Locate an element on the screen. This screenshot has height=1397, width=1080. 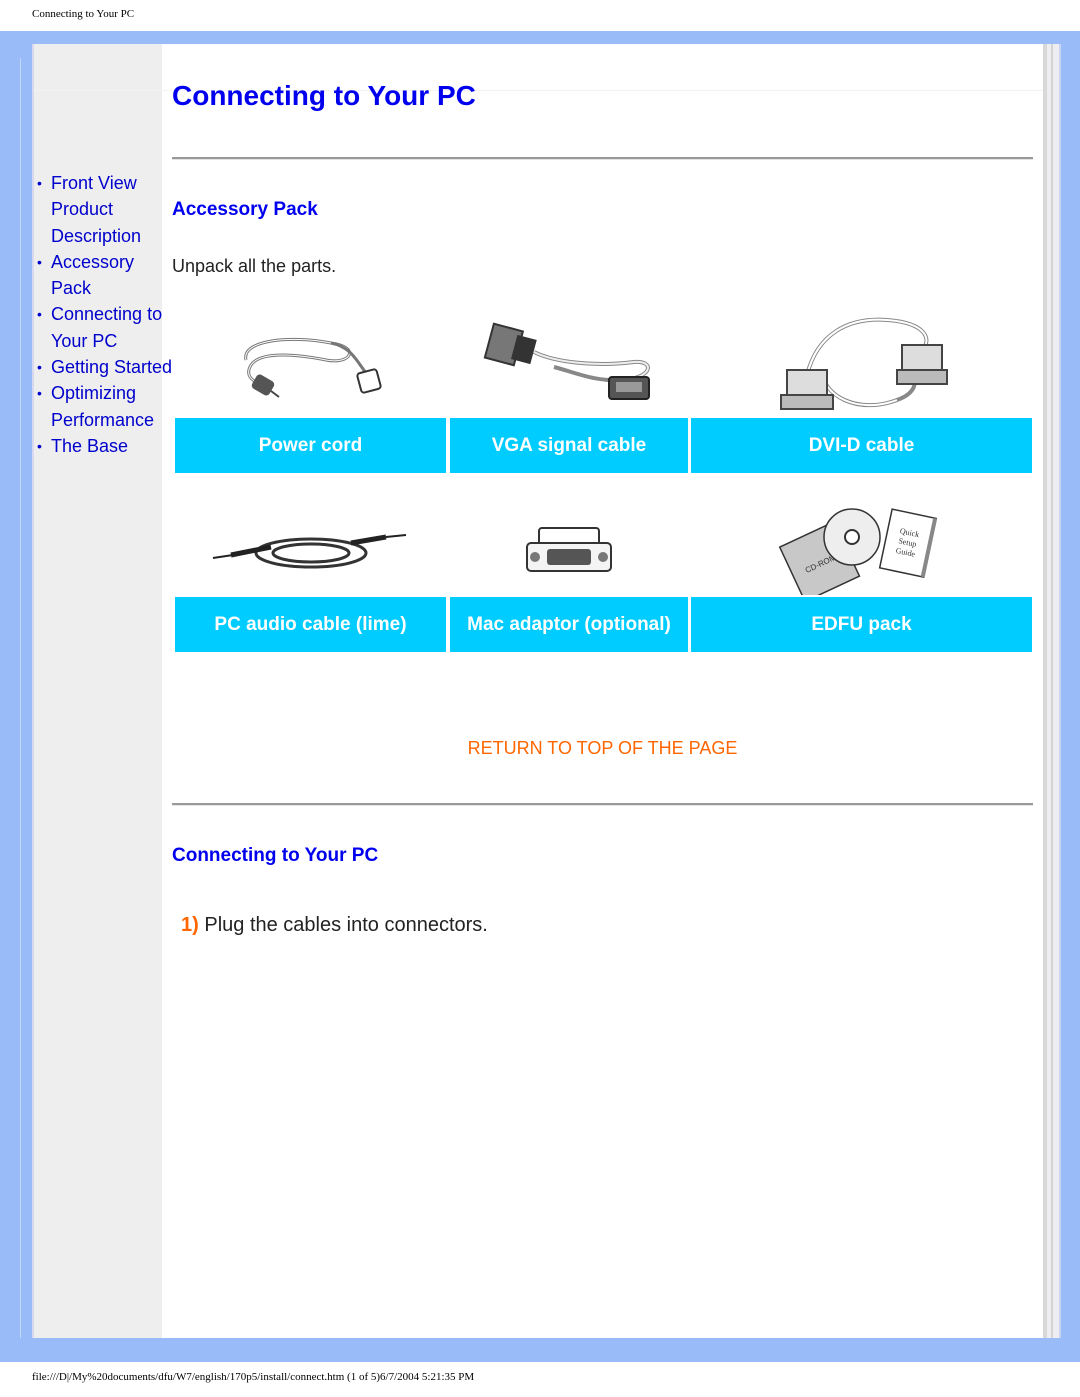
accessory-pack-heading: Accessory Pack is located at coordinates (245, 209).